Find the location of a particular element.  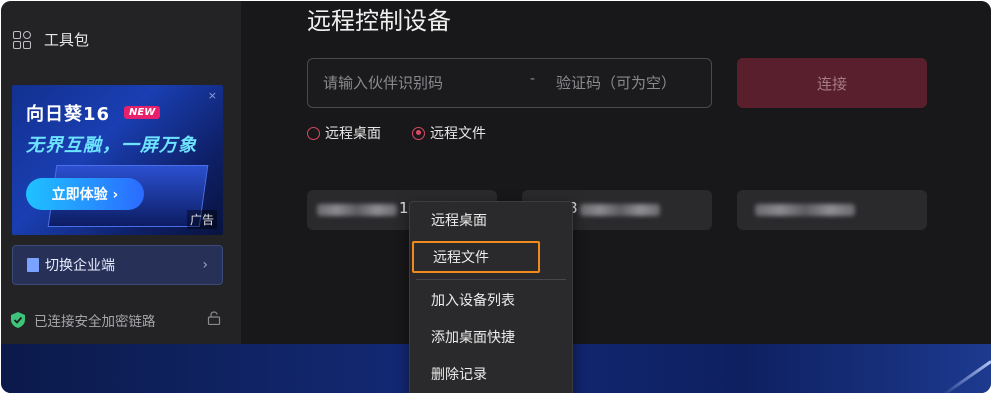

connect-input-box: - is located at coordinates (509, 83).